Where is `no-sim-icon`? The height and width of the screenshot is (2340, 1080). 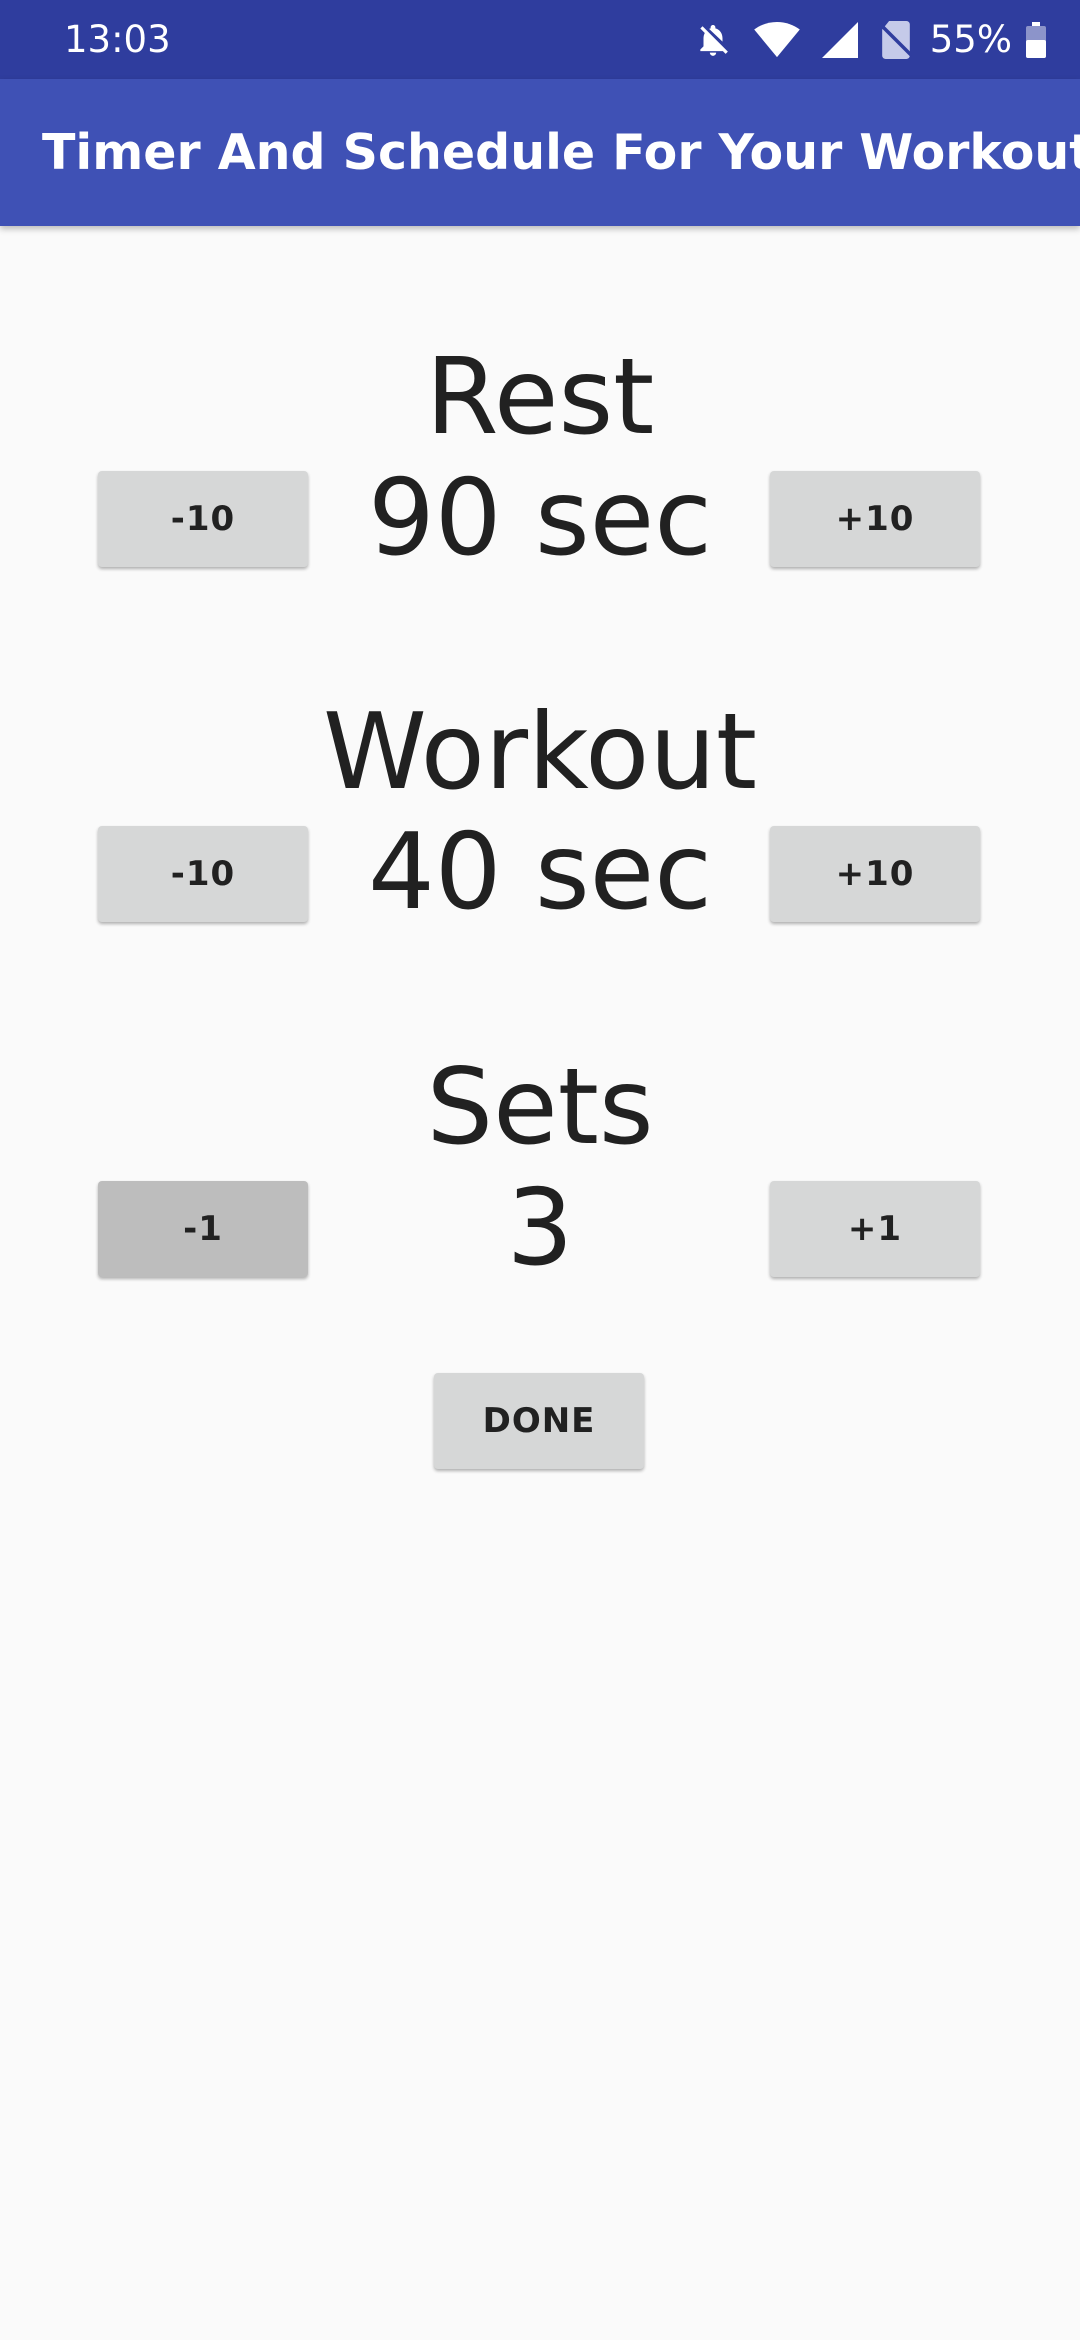
no-sim-icon is located at coordinates (895, 39).